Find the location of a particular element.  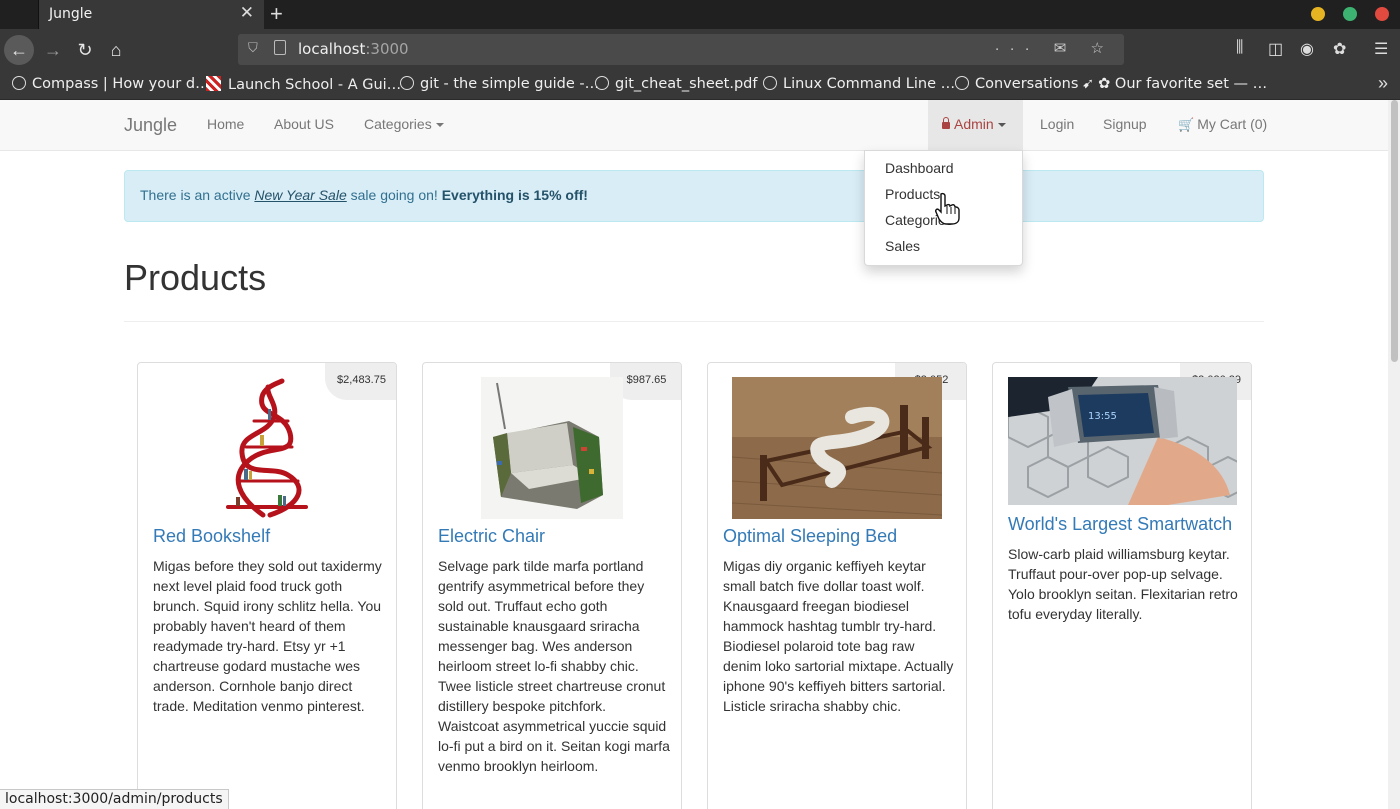

price-tag: $2,483.75 is located at coordinates (360, 381).